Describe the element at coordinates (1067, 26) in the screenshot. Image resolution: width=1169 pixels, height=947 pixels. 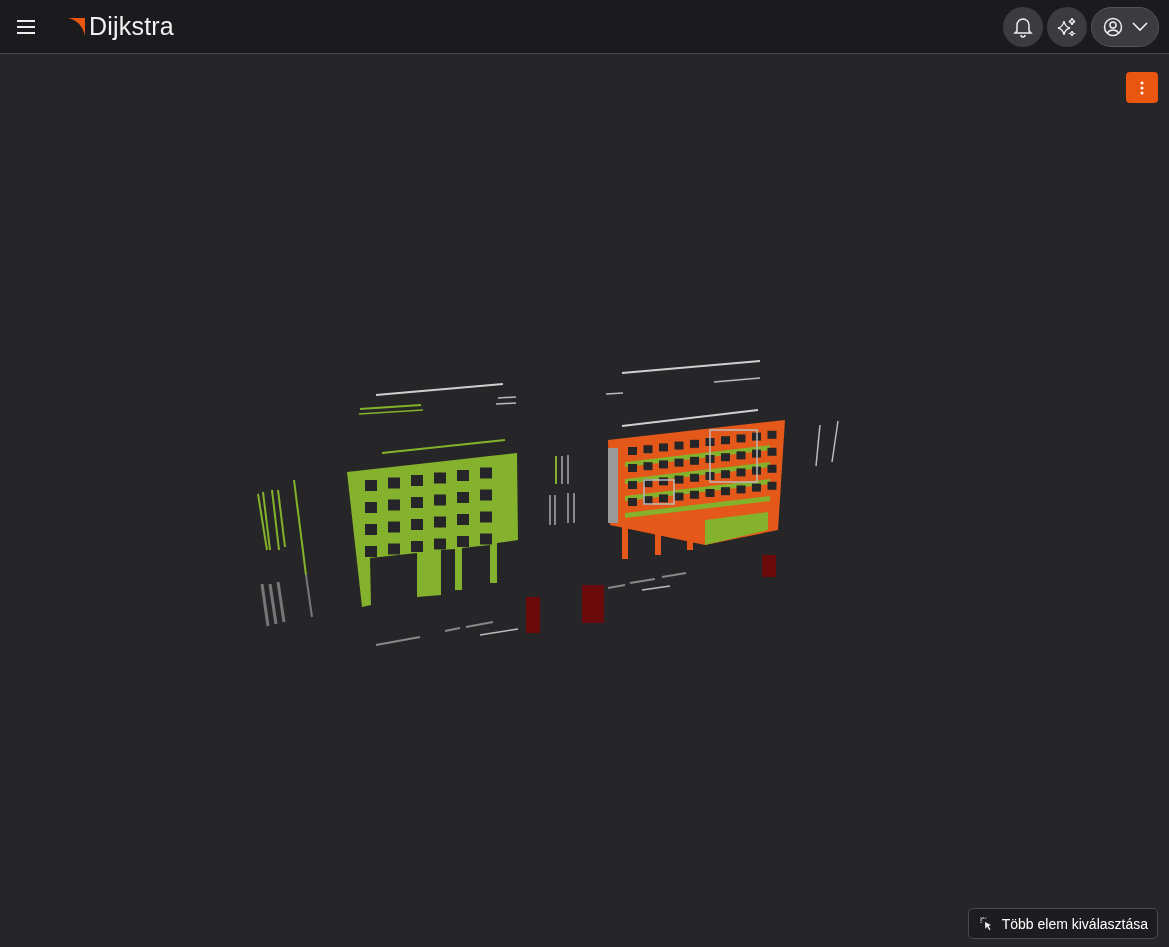
I see `sparkle-icon` at that location.